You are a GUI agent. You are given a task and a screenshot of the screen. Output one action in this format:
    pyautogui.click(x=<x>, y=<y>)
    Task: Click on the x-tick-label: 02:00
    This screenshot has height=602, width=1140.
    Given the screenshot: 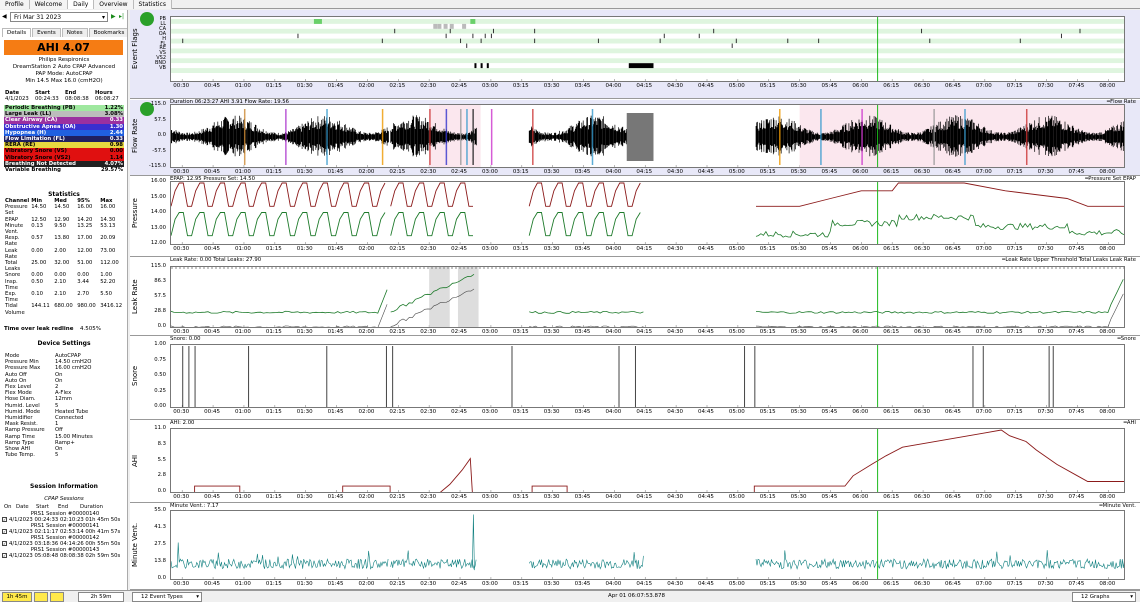 What is the action you would take?
    pyautogui.click(x=366, y=249)
    